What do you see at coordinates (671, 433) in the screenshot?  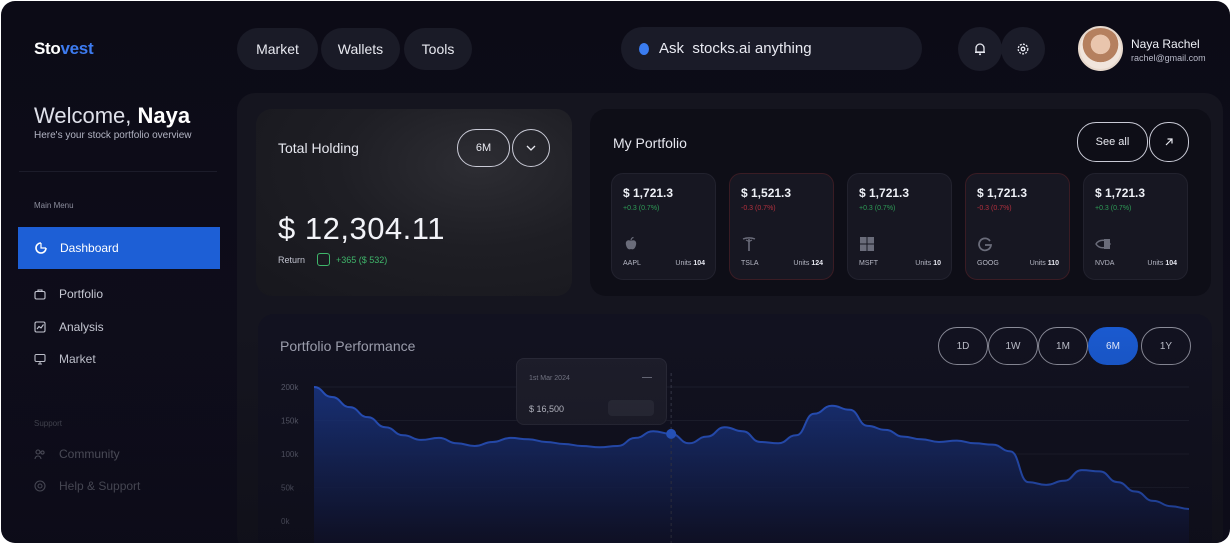 I see `chart-highlight-point` at bounding box center [671, 433].